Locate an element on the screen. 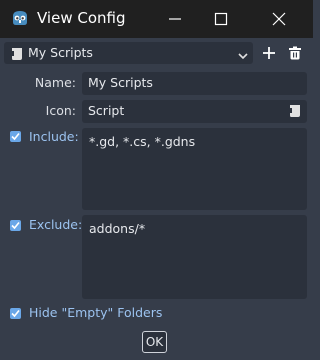 Image resolution: width=320 pixels, height=360 pixels. icon-picker: Script is located at coordinates (194, 111).